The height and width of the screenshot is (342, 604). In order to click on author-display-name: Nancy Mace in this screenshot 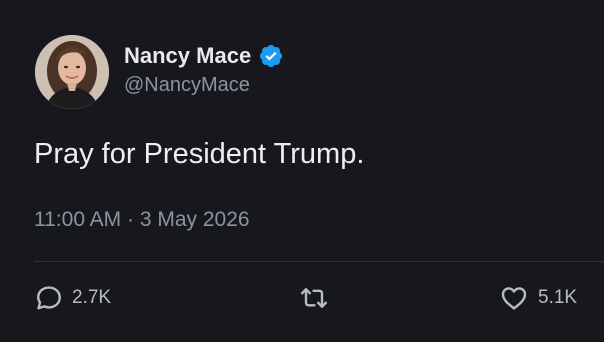, I will do `click(187, 56)`.